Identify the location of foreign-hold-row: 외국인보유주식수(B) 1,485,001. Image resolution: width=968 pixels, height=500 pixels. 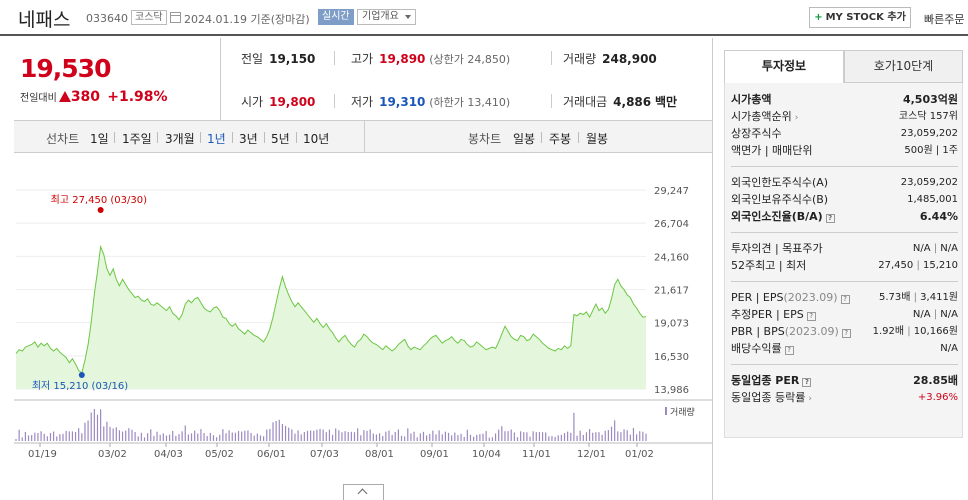
(844, 199).